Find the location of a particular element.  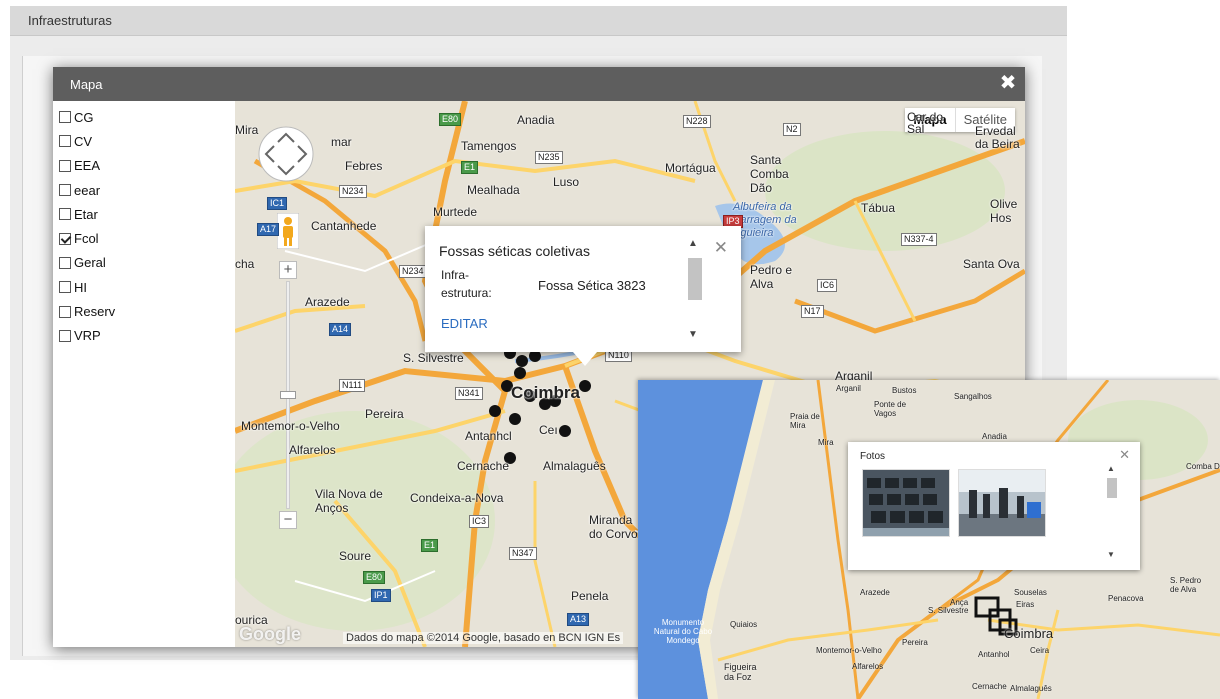

map-label-mar: mar is located at coordinates (341, 142).